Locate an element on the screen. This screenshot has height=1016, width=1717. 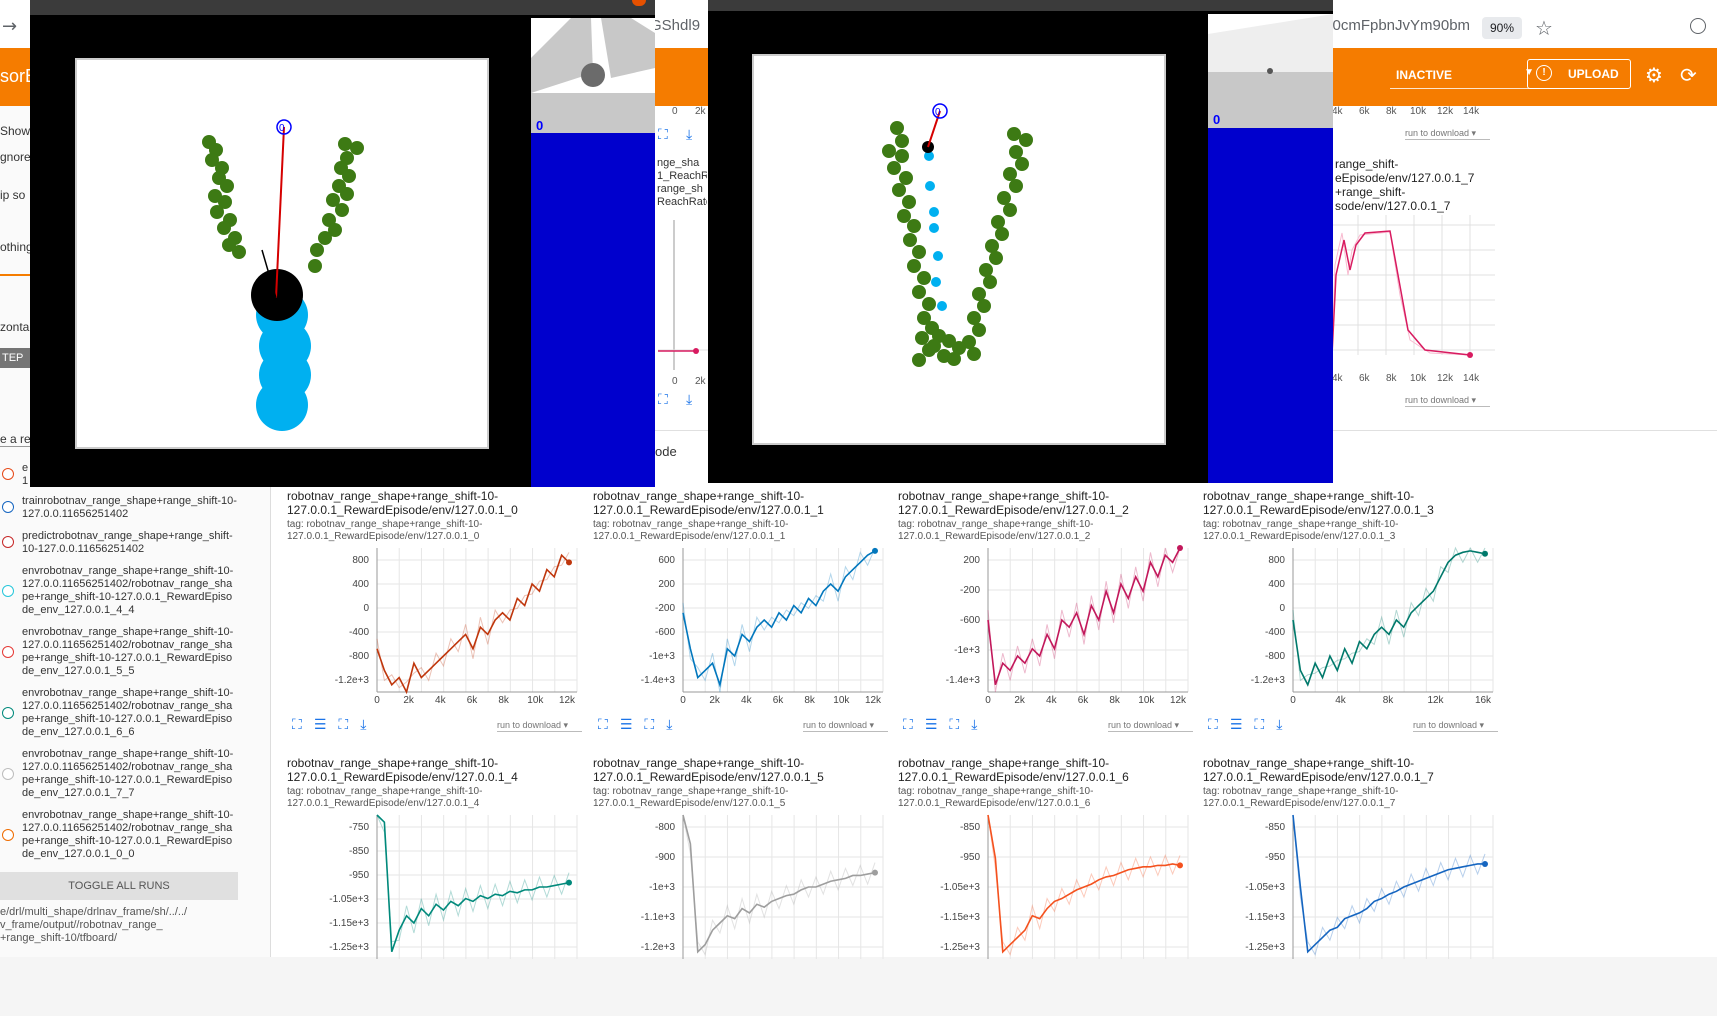
back-icon: → is located at coordinates (9, 26).